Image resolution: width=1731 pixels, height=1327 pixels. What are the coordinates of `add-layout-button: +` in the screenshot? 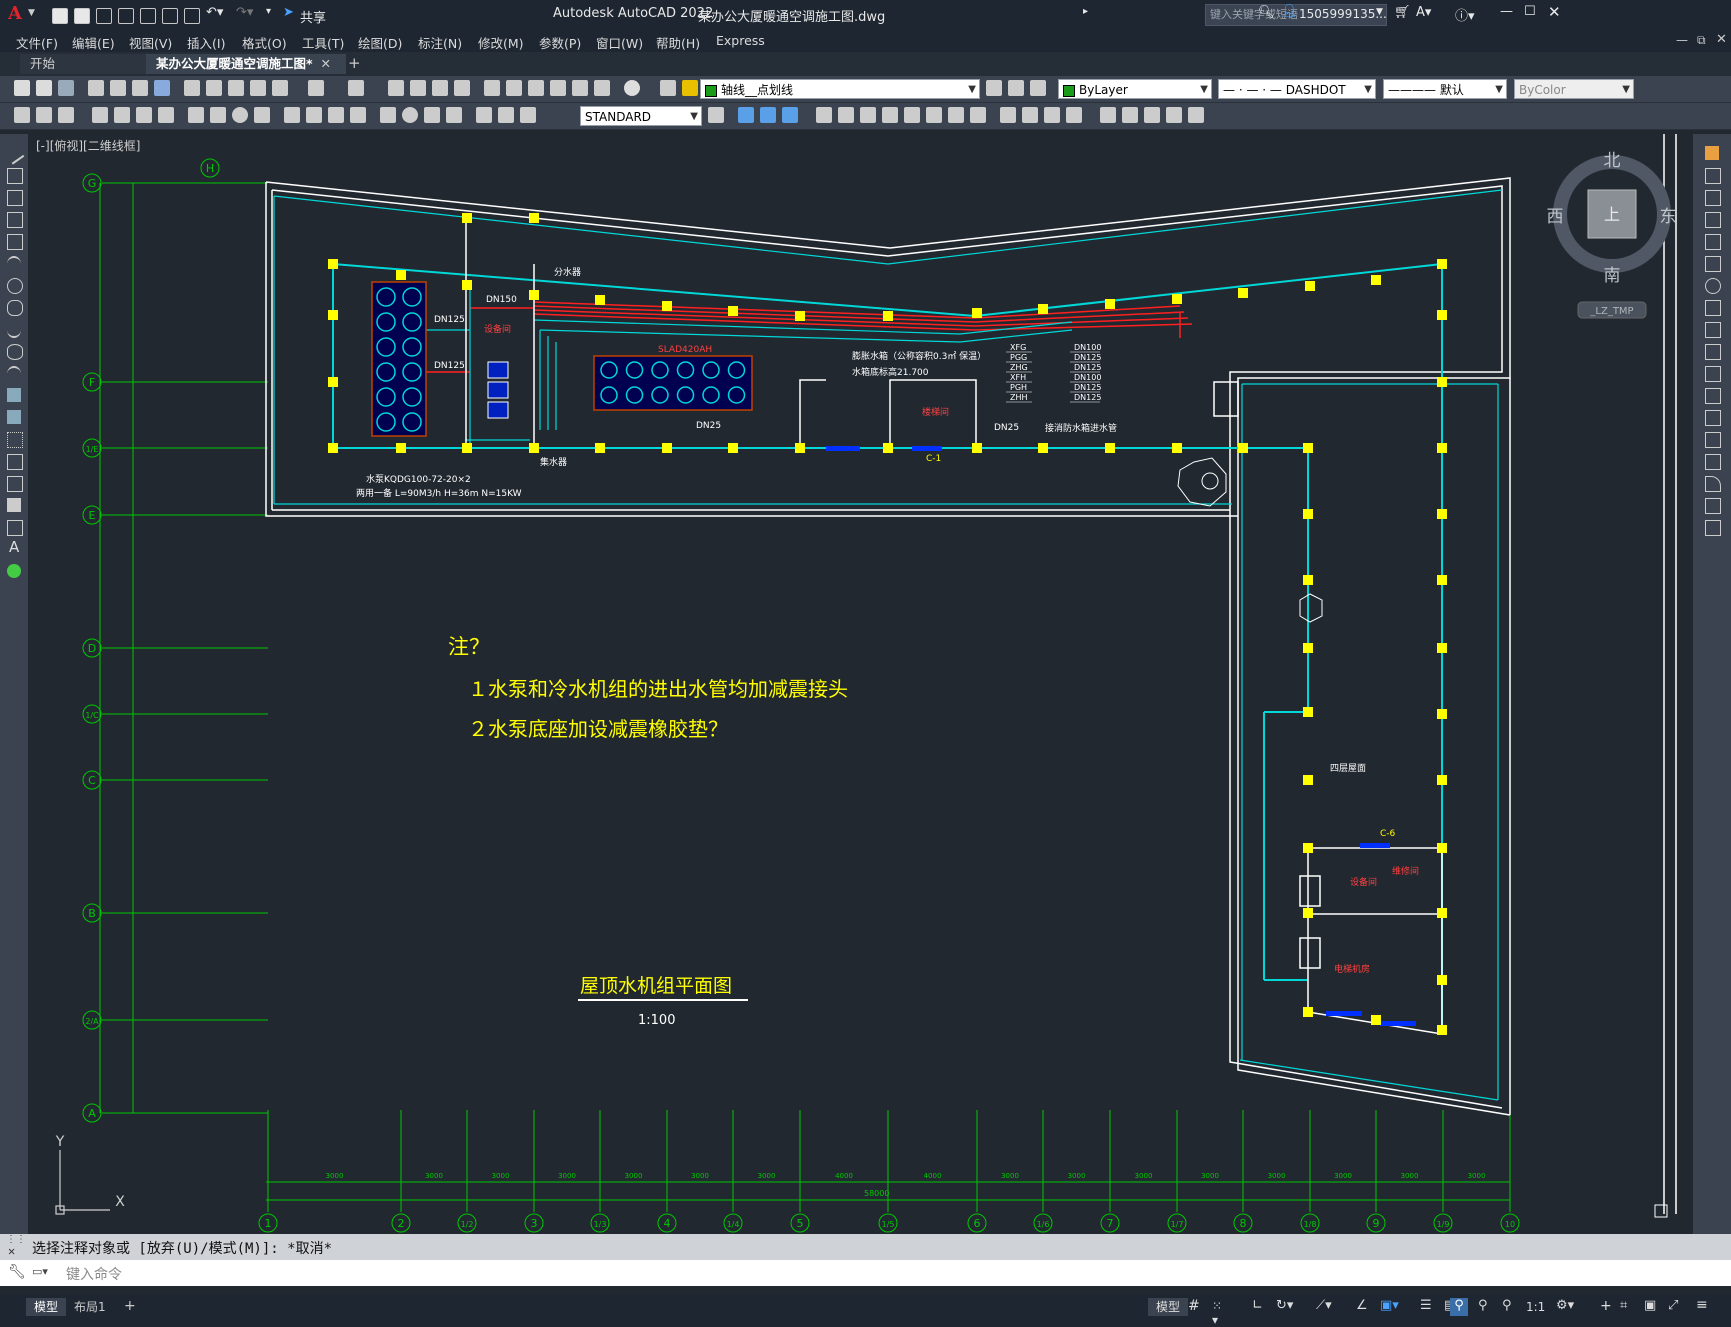 It's located at (130, 1306).